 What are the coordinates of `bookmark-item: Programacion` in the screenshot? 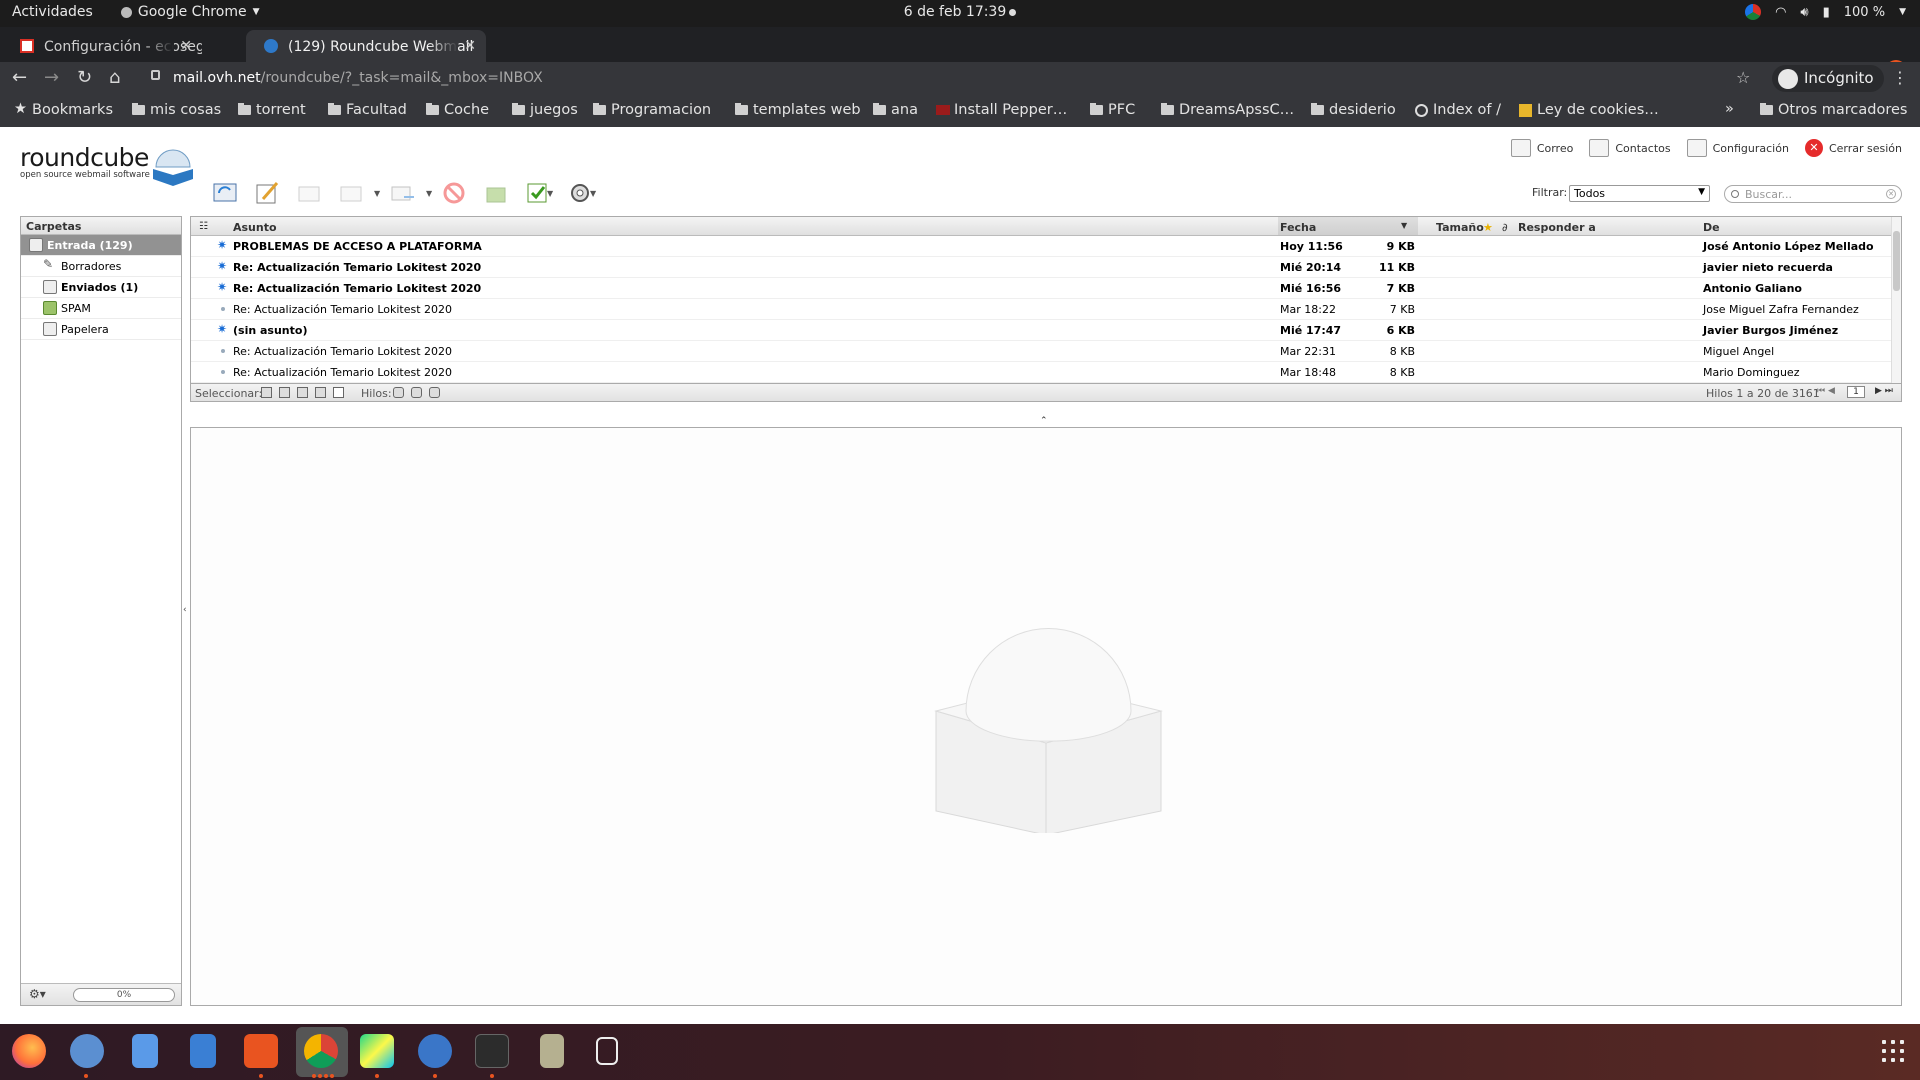 It's located at (652, 110).